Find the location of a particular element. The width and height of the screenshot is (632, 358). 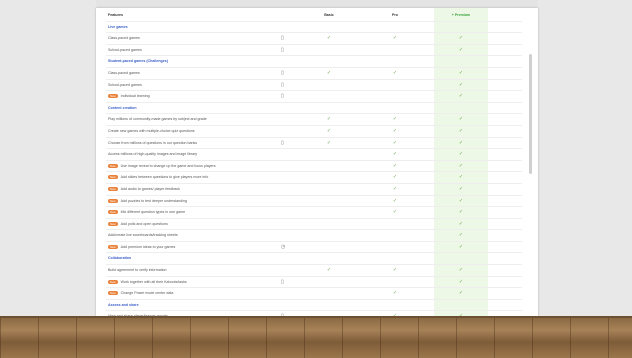

feature-label: Collaboration is located at coordinates (119, 258).